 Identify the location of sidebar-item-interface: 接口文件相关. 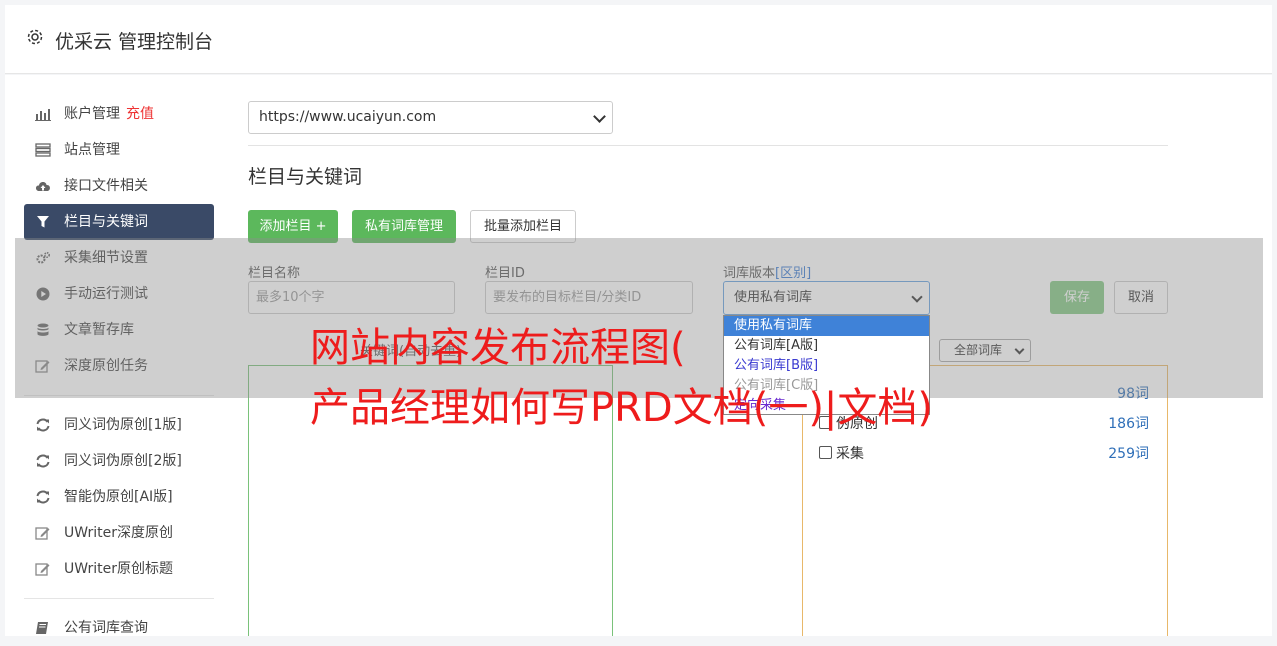
(119, 186).